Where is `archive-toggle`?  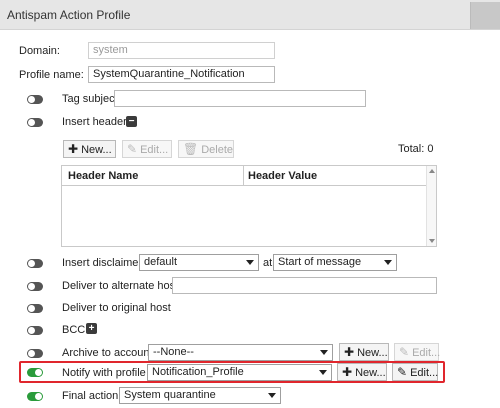 archive-toggle is located at coordinates (35, 353).